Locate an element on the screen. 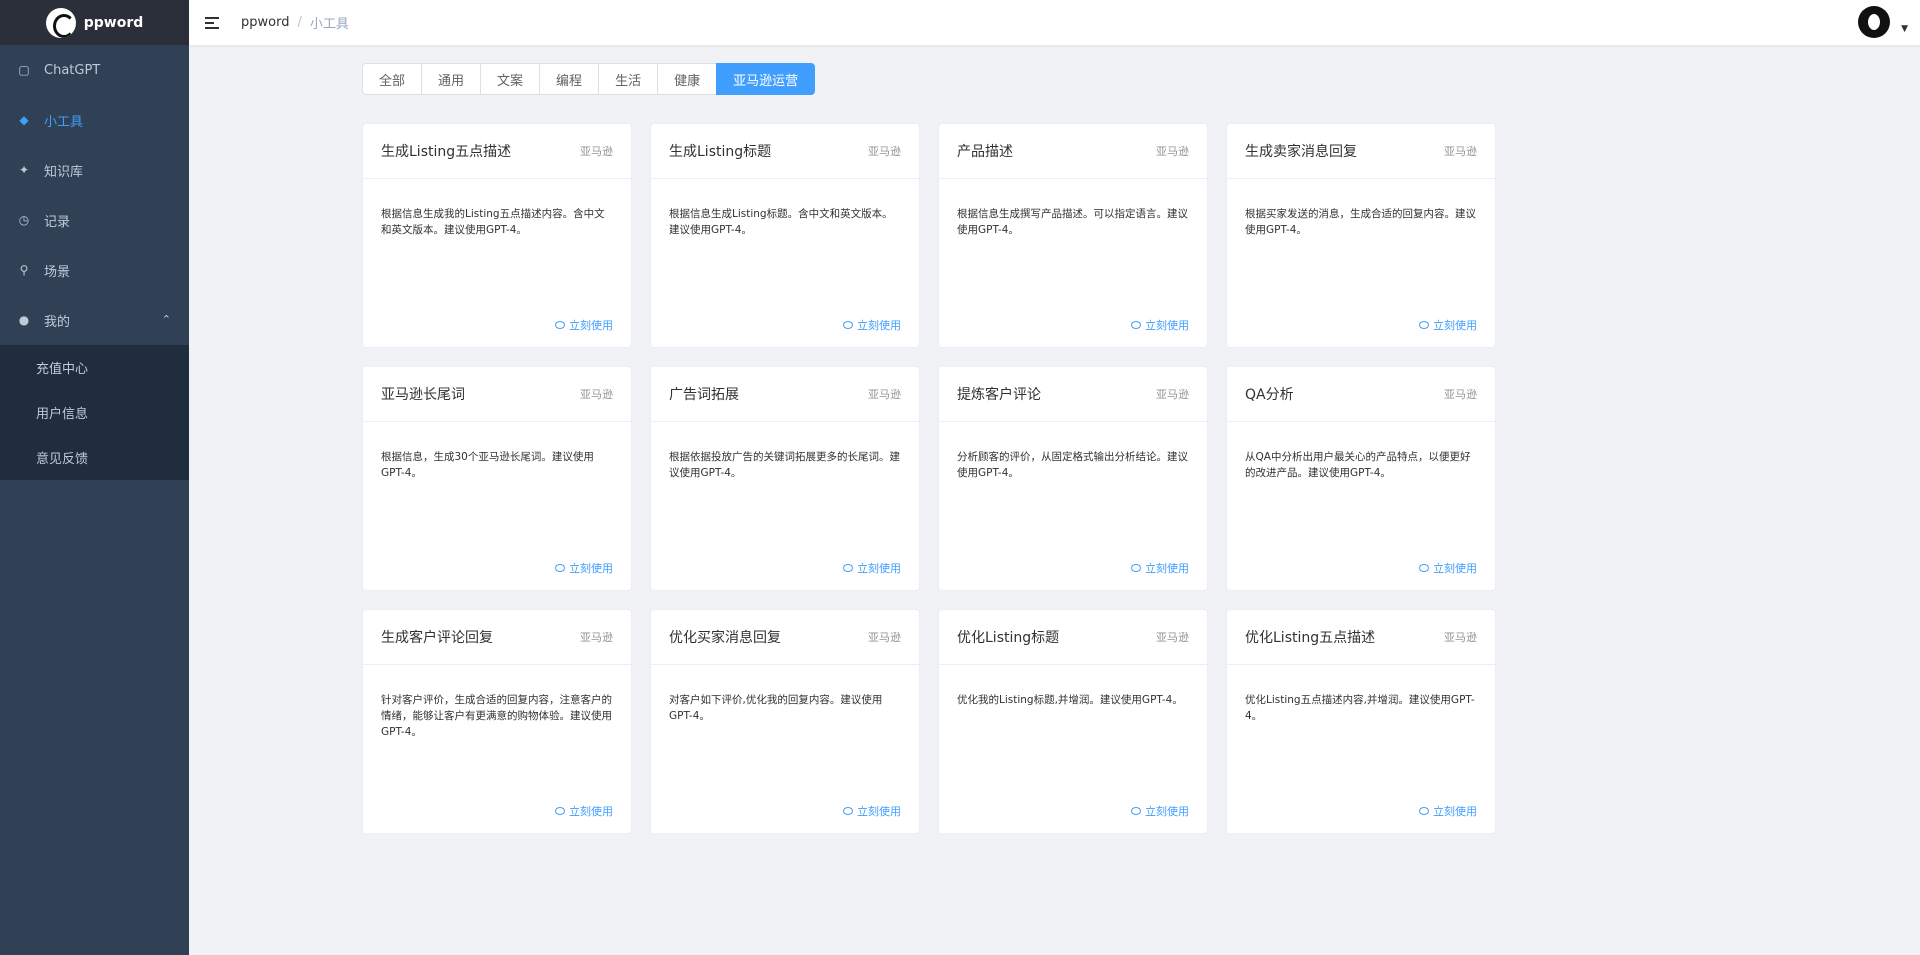  card-description: 分析顾客的评价，从固定格式输出分析结论。建议使用GPT-4。 is located at coordinates (1072, 465).